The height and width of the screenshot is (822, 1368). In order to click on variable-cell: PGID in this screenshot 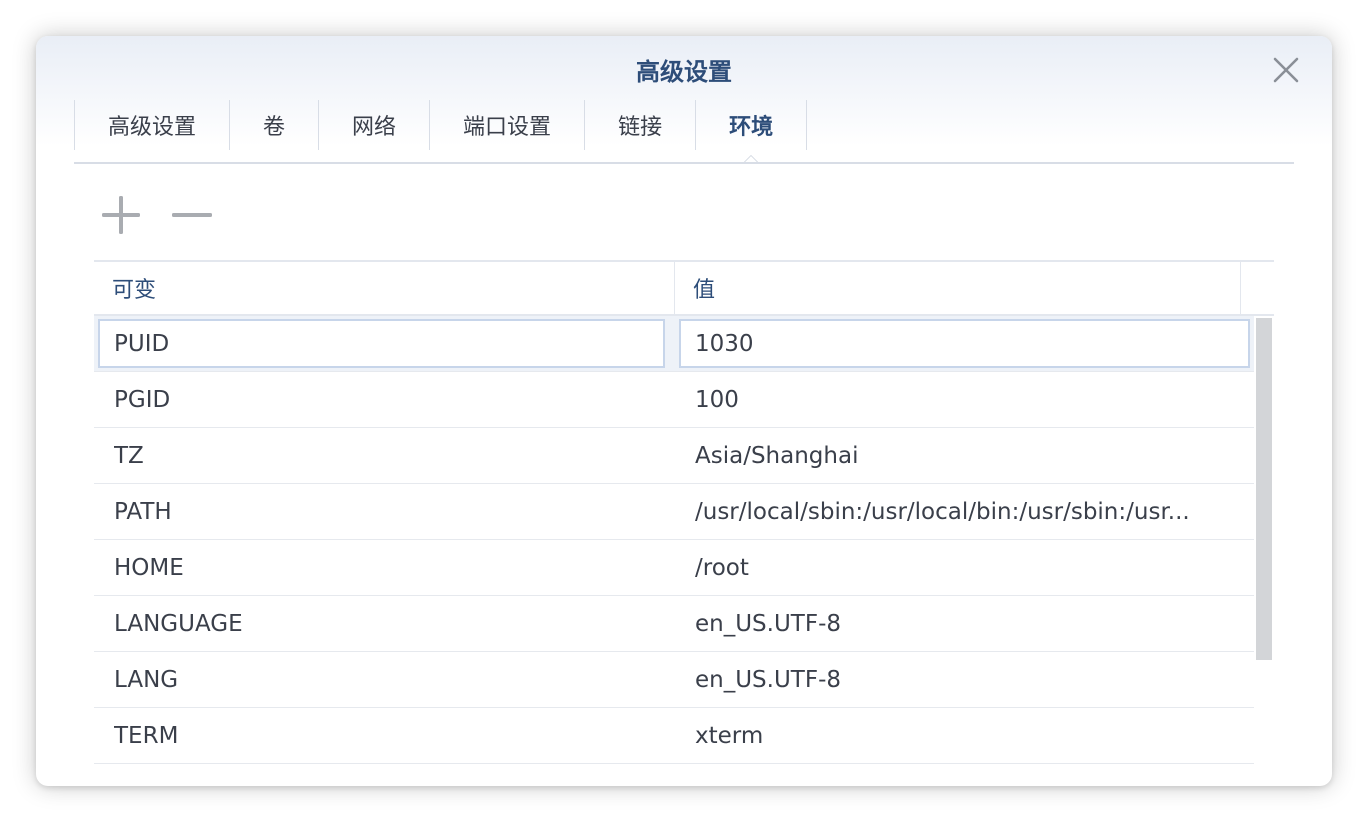, I will do `click(384, 399)`.